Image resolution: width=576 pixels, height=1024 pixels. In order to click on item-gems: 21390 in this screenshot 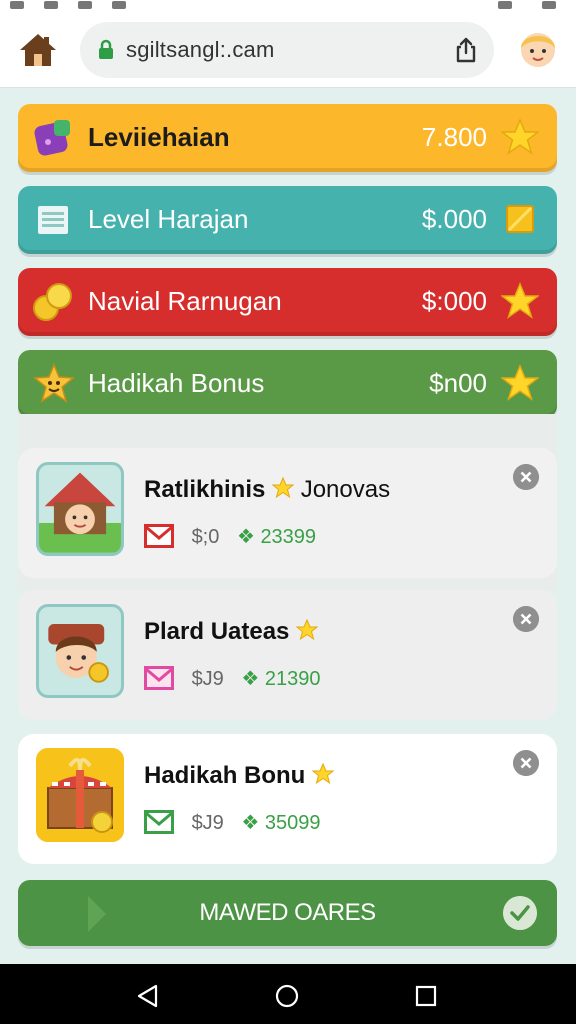, I will do `click(292, 679)`.